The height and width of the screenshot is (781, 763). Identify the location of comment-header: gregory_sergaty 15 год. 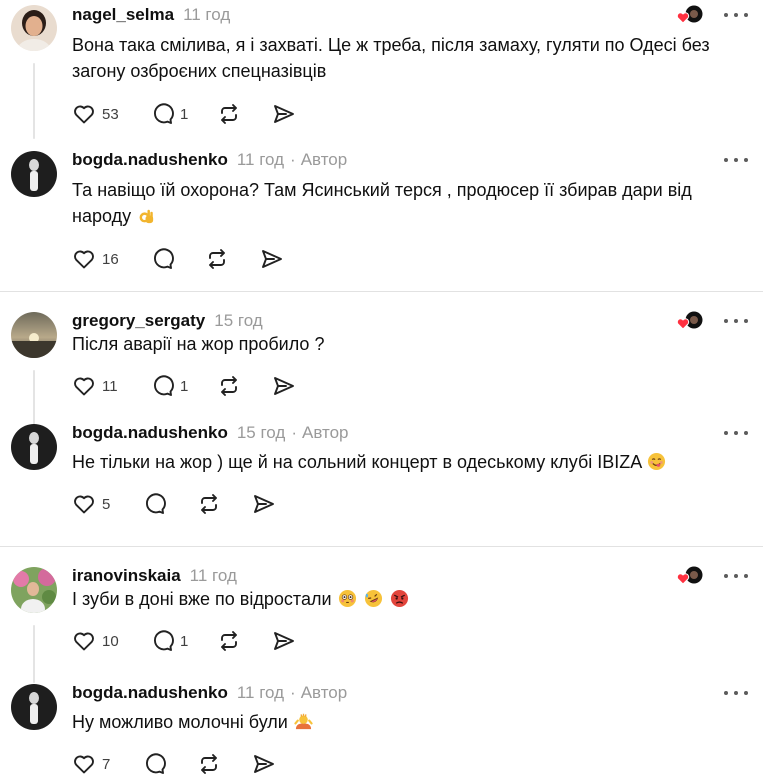
(167, 321).